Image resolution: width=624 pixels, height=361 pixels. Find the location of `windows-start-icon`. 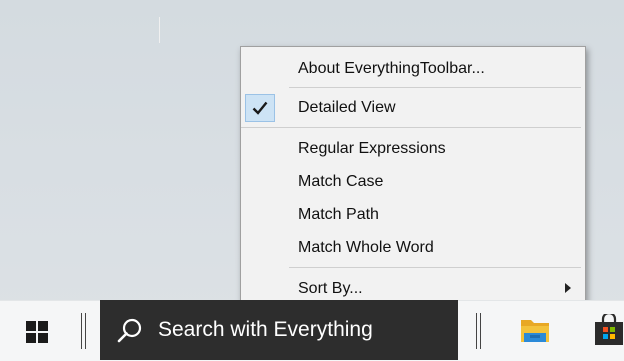

windows-start-icon is located at coordinates (37, 332).